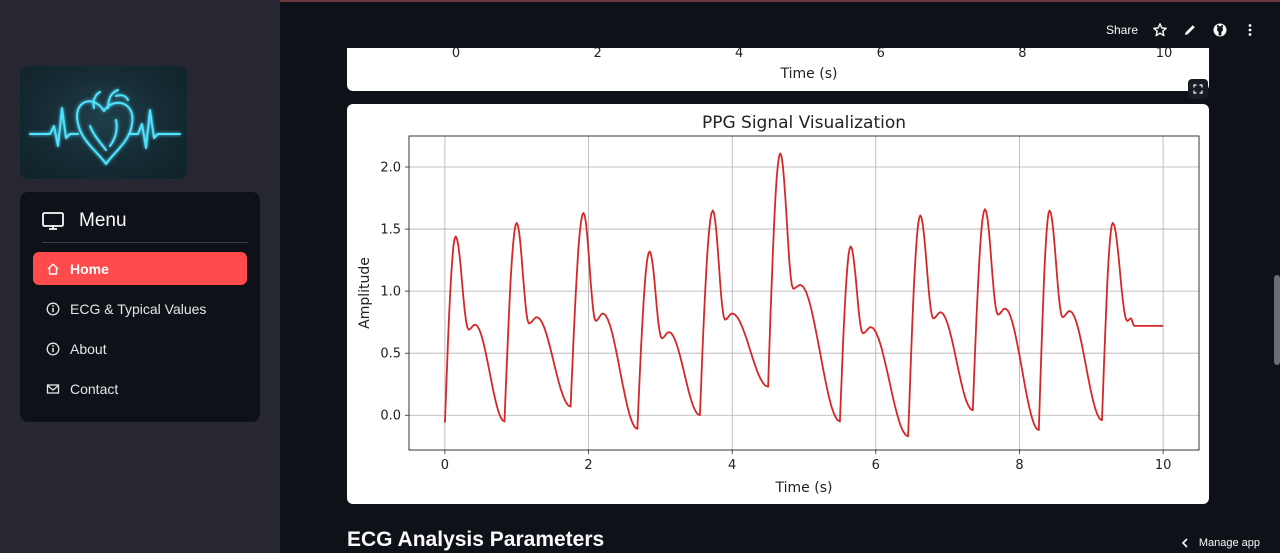 This screenshot has height=553, width=1280. What do you see at coordinates (812, 65) in the screenshot?
I see `top-chart-x-axis: 0 2 4 6 8 10 Time (s)` at bounding box center [812, 65].